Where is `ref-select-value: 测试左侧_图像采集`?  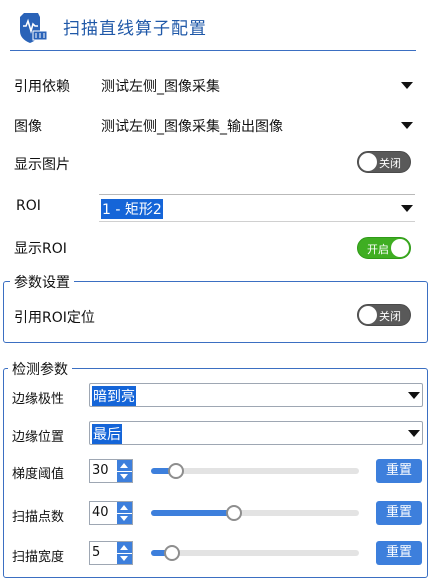 ref-select-value: 测试左侧_图像采集 is located at coordinates (160, 87).